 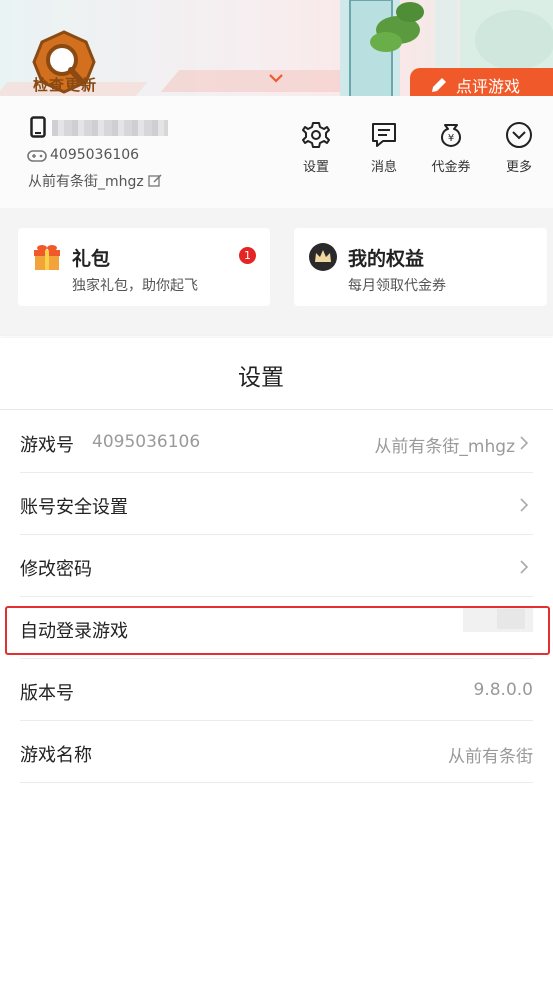 I want to click on gamepad-icon, so click(x=37, y=156).